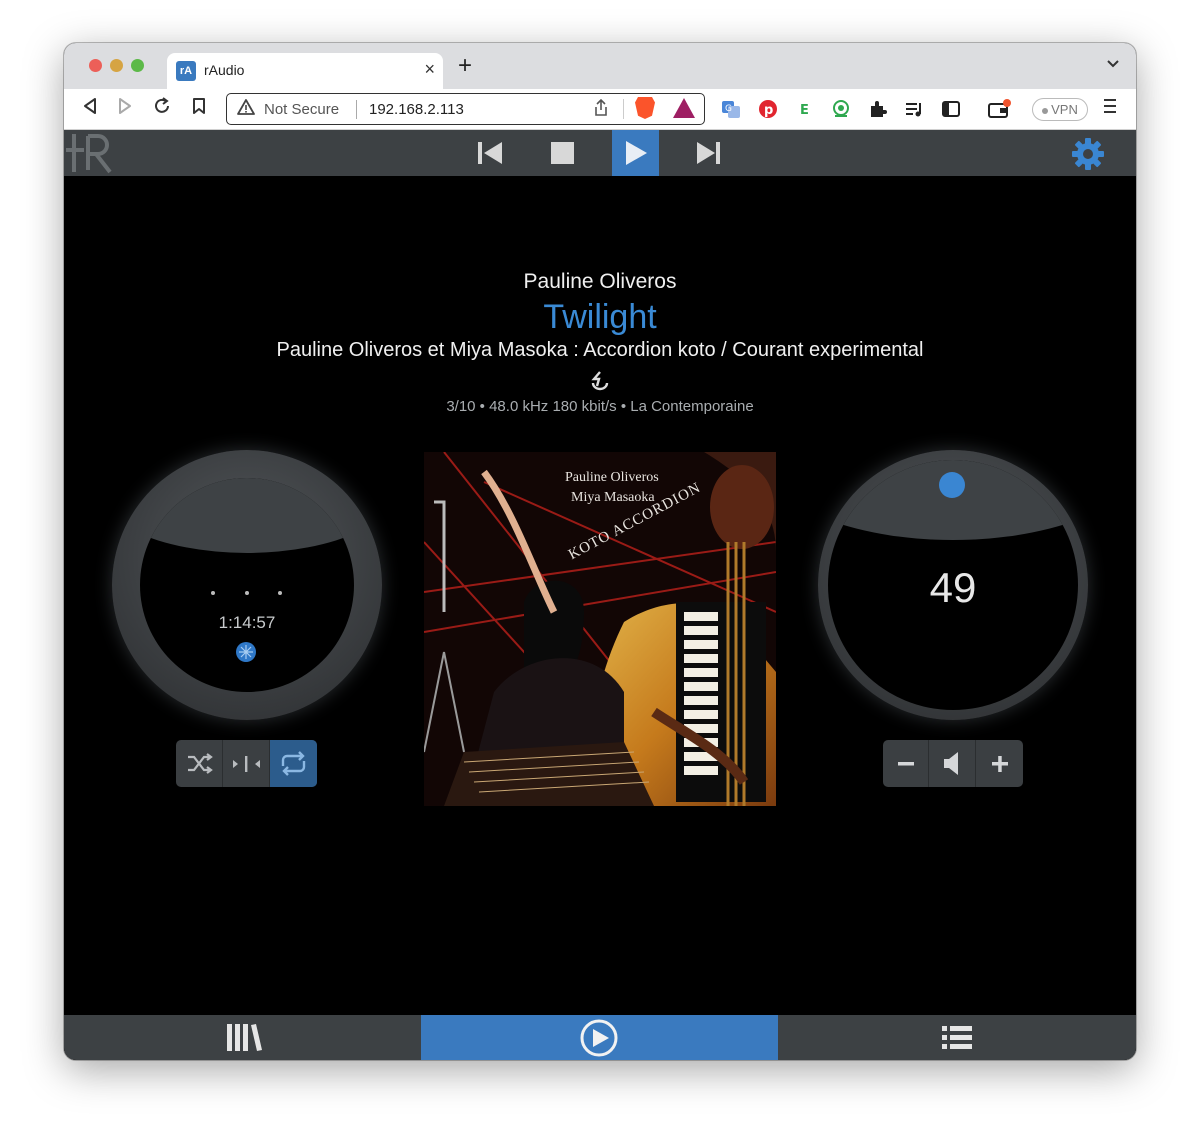  I want to click on cover-line-1: Pauline Oliveros, so click(612, 477).